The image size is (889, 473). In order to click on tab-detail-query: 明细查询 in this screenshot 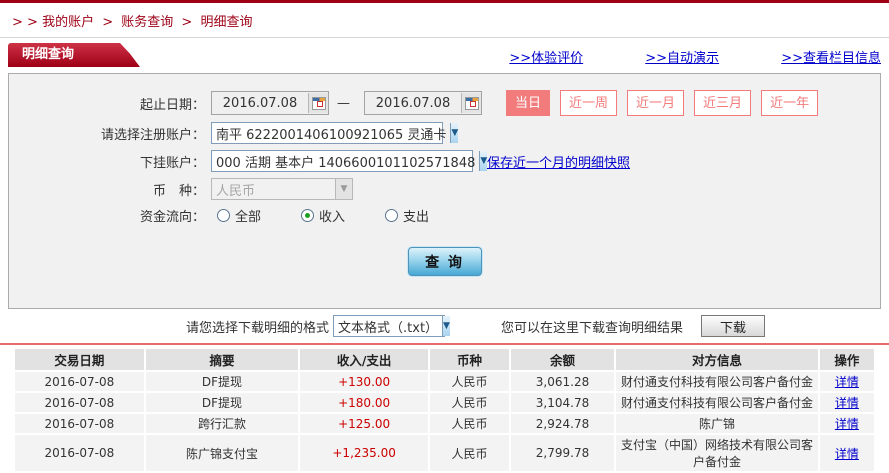, I will do `click(74, 55)`.